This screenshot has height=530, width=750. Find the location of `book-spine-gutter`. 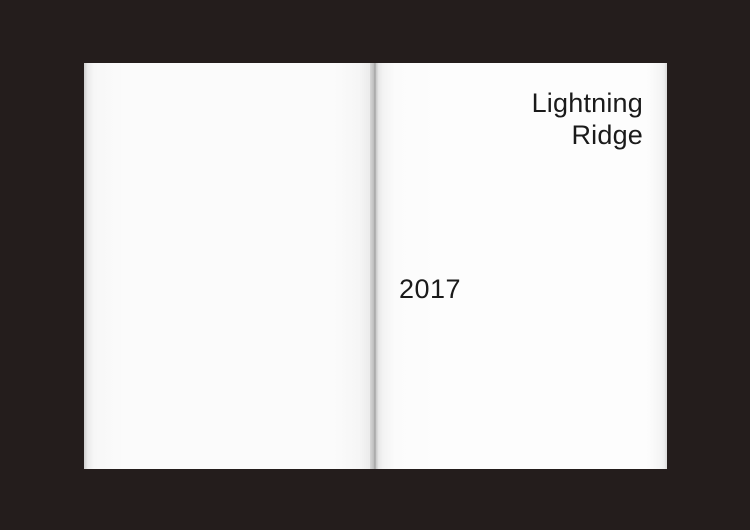

book-spine-gutter is located at coordinates (374, 266).